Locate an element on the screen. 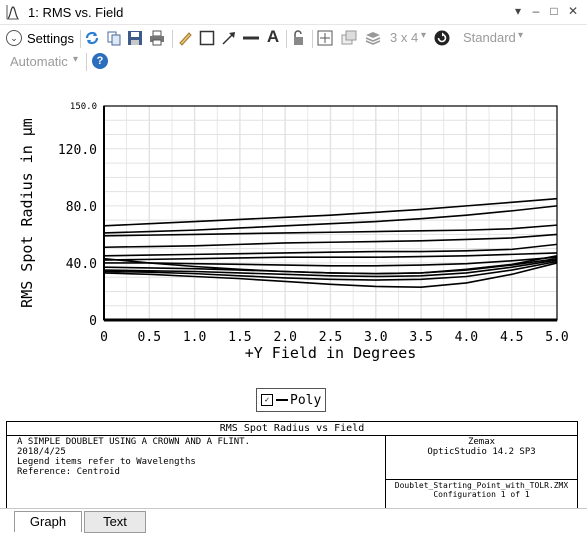 The height and width of the screenshot is (535, 587). text-tool-icon: A is located at coordinates (273, 37).